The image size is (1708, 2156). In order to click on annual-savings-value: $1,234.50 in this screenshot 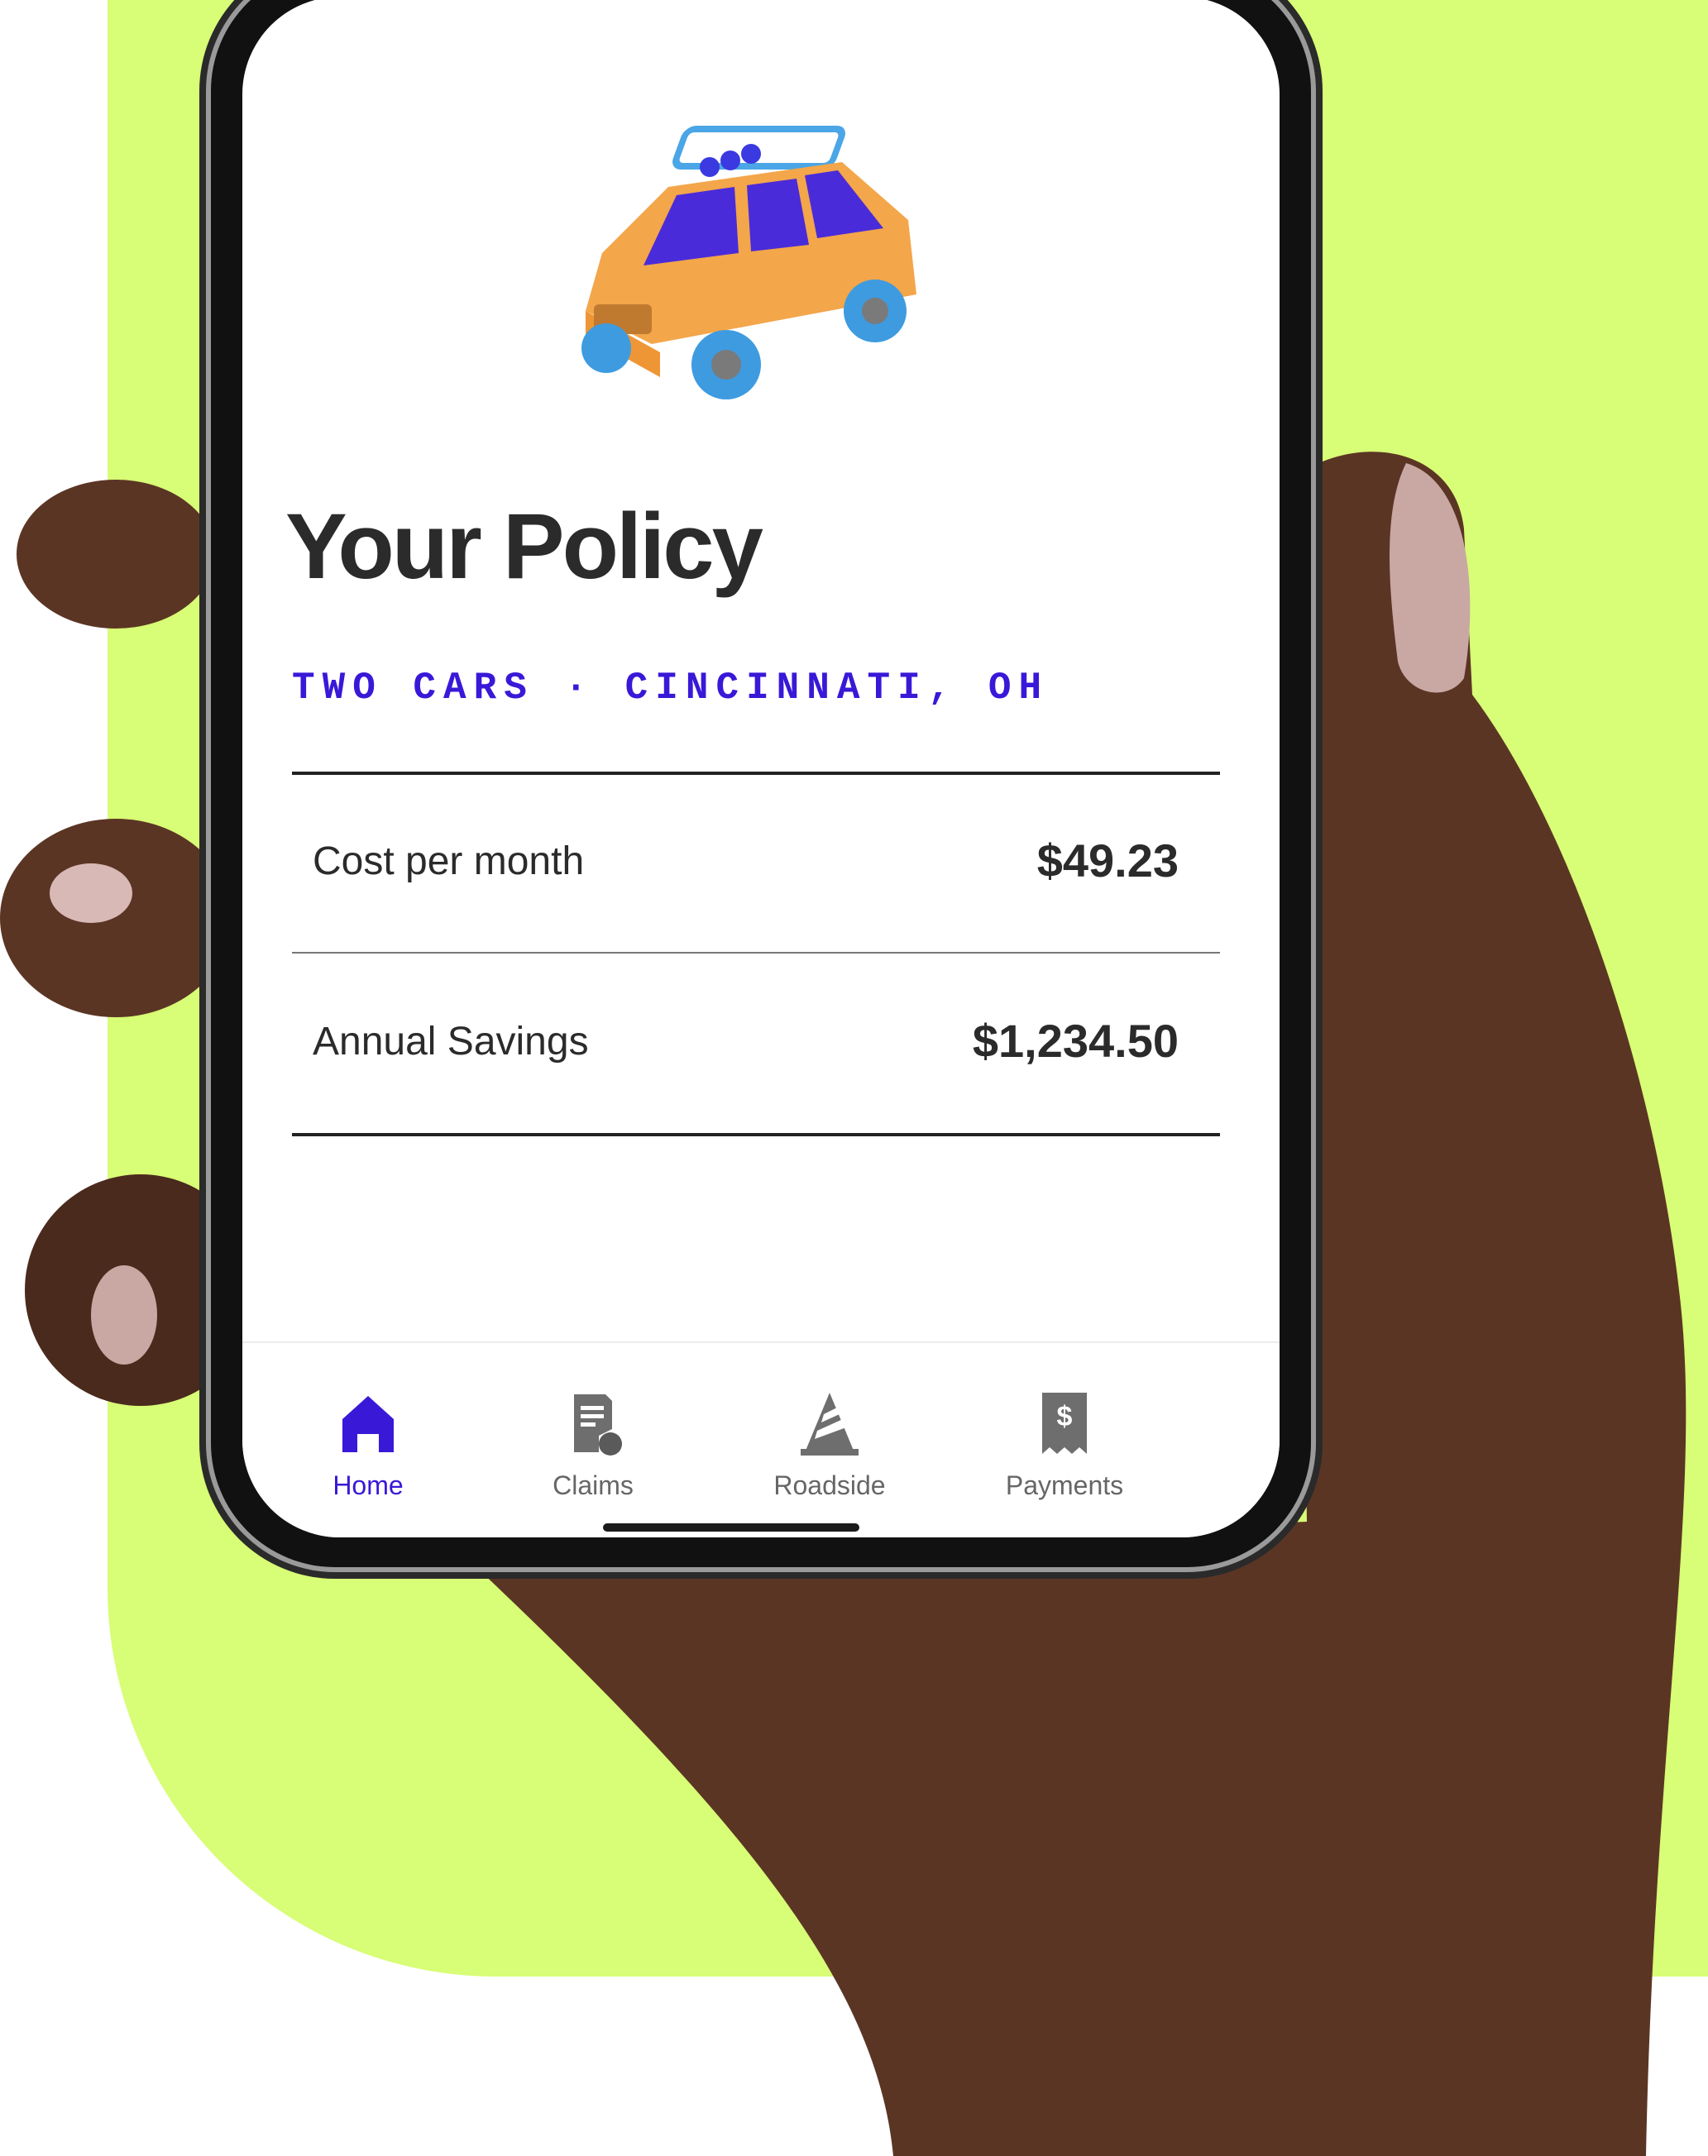, I will do `click(1075, 1041)`.